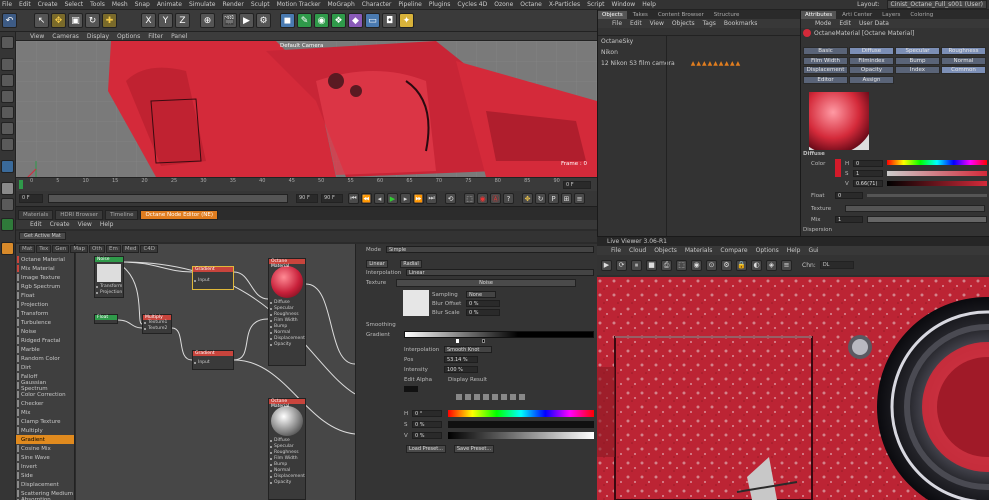 The image size is (989, 500). I want to click on menu-motion-tracker: Motion Tracker, so click(299, 4).